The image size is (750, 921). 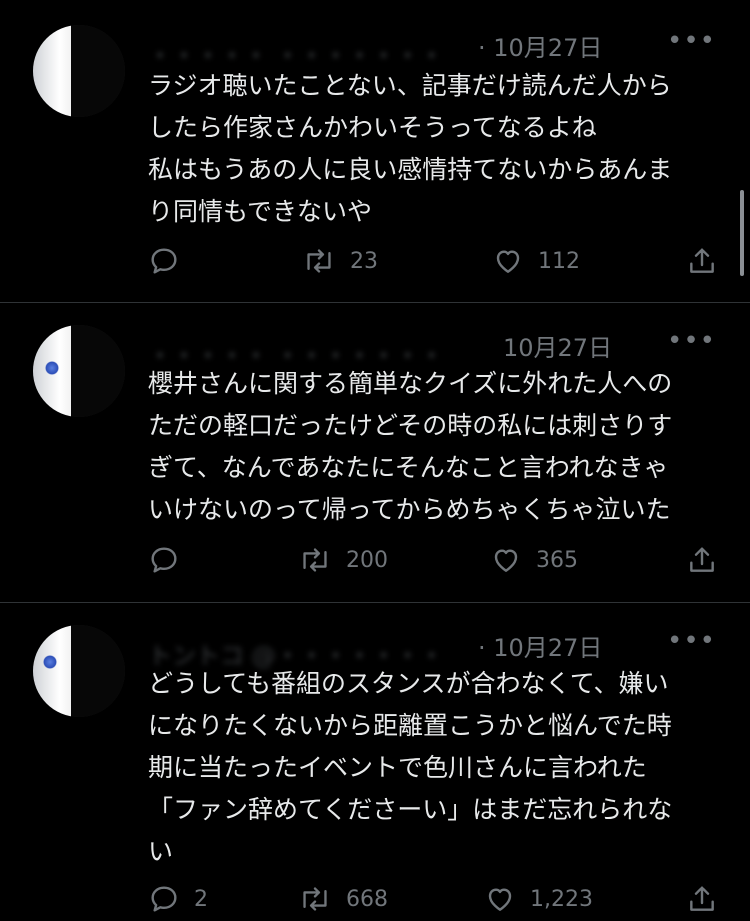 What do you see at coordinates (434, 899) in the screenshot?
I see `tweet-actions: 2 668 1,223` at bounding box center [434, 899].